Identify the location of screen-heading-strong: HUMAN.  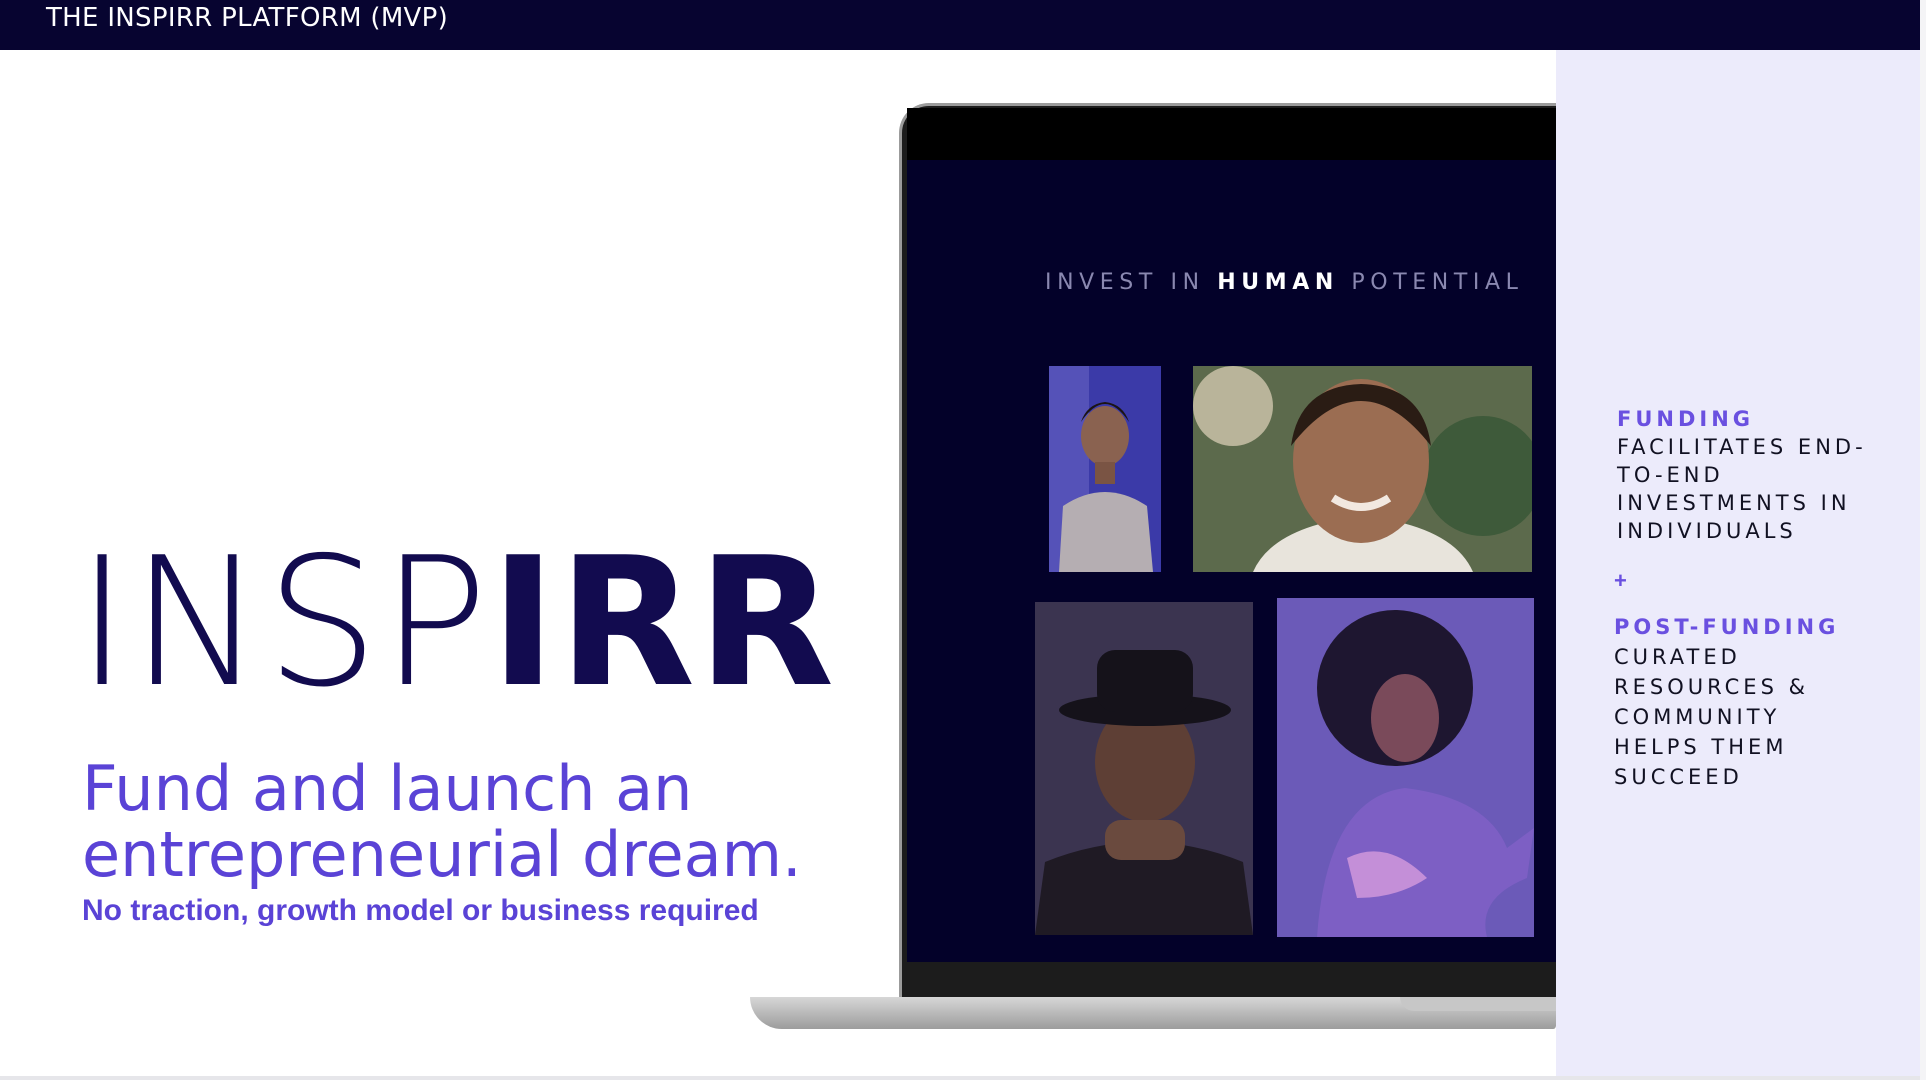
(1278, 282).